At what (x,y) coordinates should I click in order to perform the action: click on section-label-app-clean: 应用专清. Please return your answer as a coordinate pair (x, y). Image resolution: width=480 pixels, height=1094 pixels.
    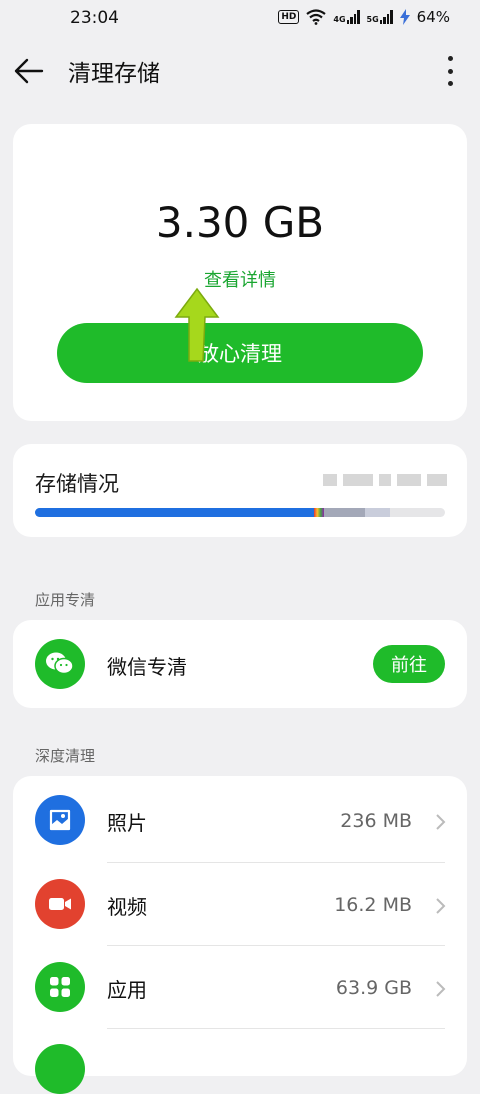
    Looking at the image, I should click on (65, 600).